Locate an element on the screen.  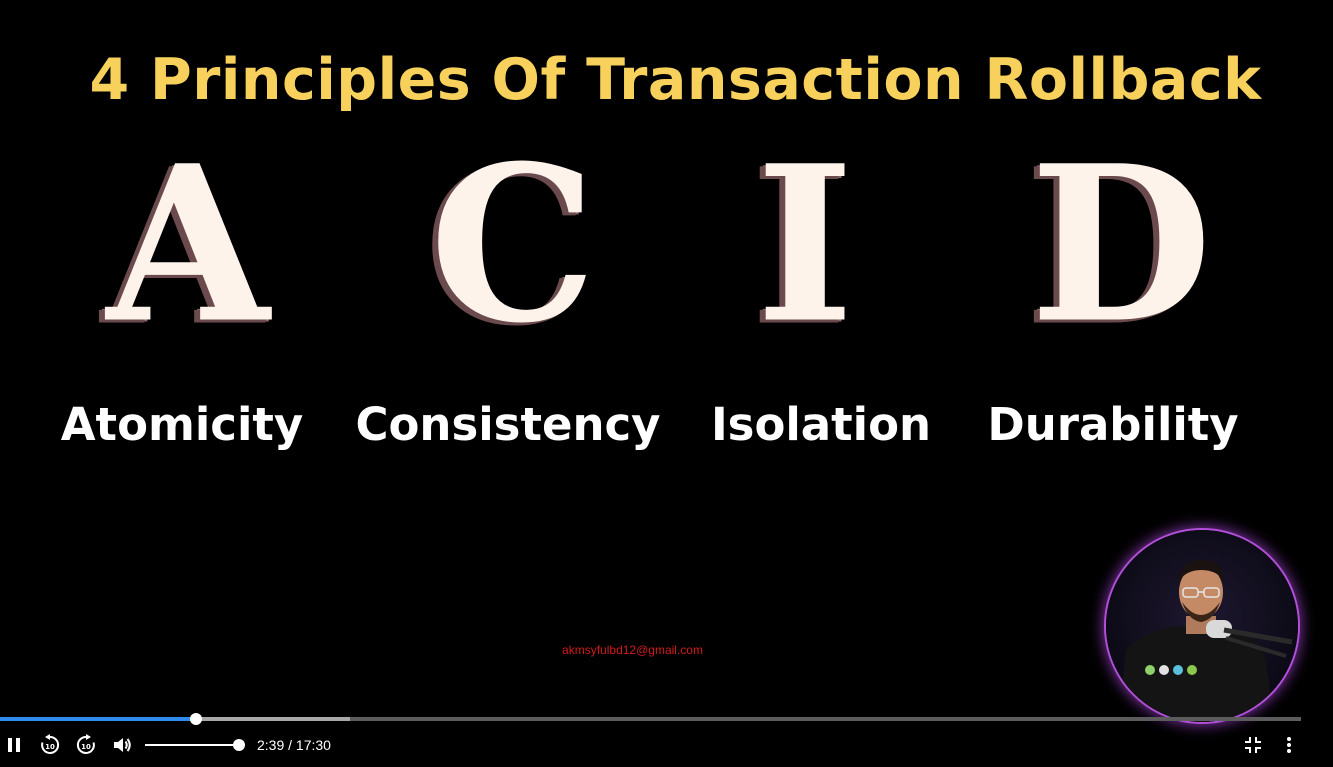
word-atomicity: Atomicity is located at coordinates (182, 424).